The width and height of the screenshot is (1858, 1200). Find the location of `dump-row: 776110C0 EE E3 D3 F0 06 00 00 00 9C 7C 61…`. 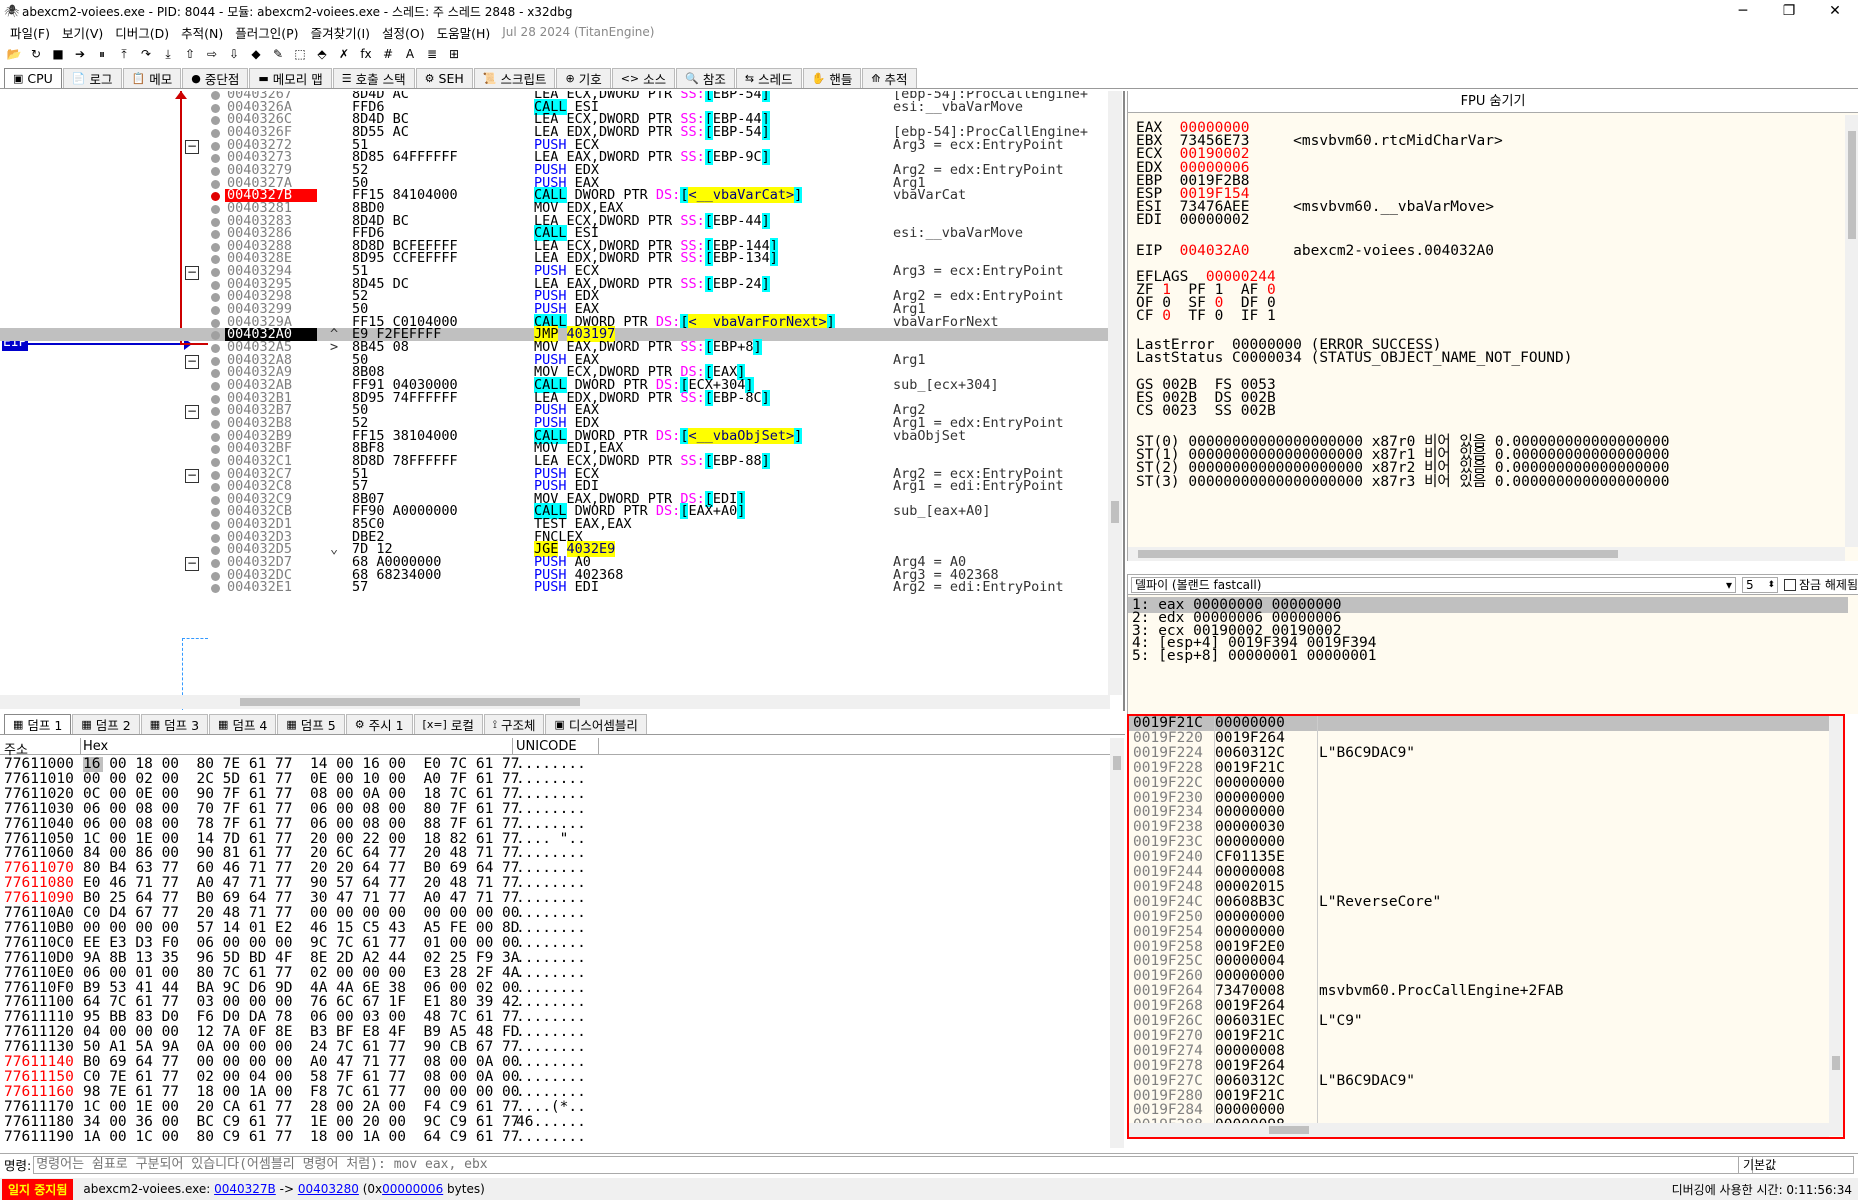

dump-row: 776110C0 EE E3 D3 F0 06 00 00 00 9C 7C 61… is located at coordinates (554, 943).